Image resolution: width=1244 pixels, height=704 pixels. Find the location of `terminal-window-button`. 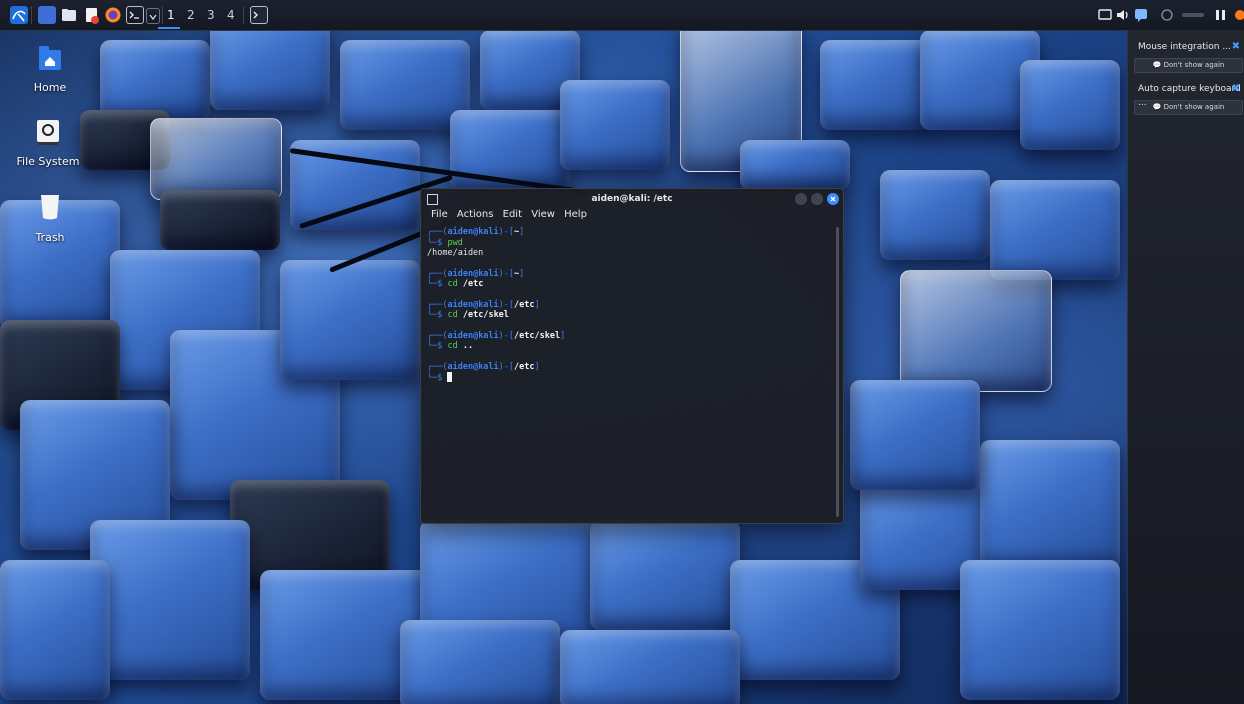

terminal-window-button is located at coordinates (259, 15).